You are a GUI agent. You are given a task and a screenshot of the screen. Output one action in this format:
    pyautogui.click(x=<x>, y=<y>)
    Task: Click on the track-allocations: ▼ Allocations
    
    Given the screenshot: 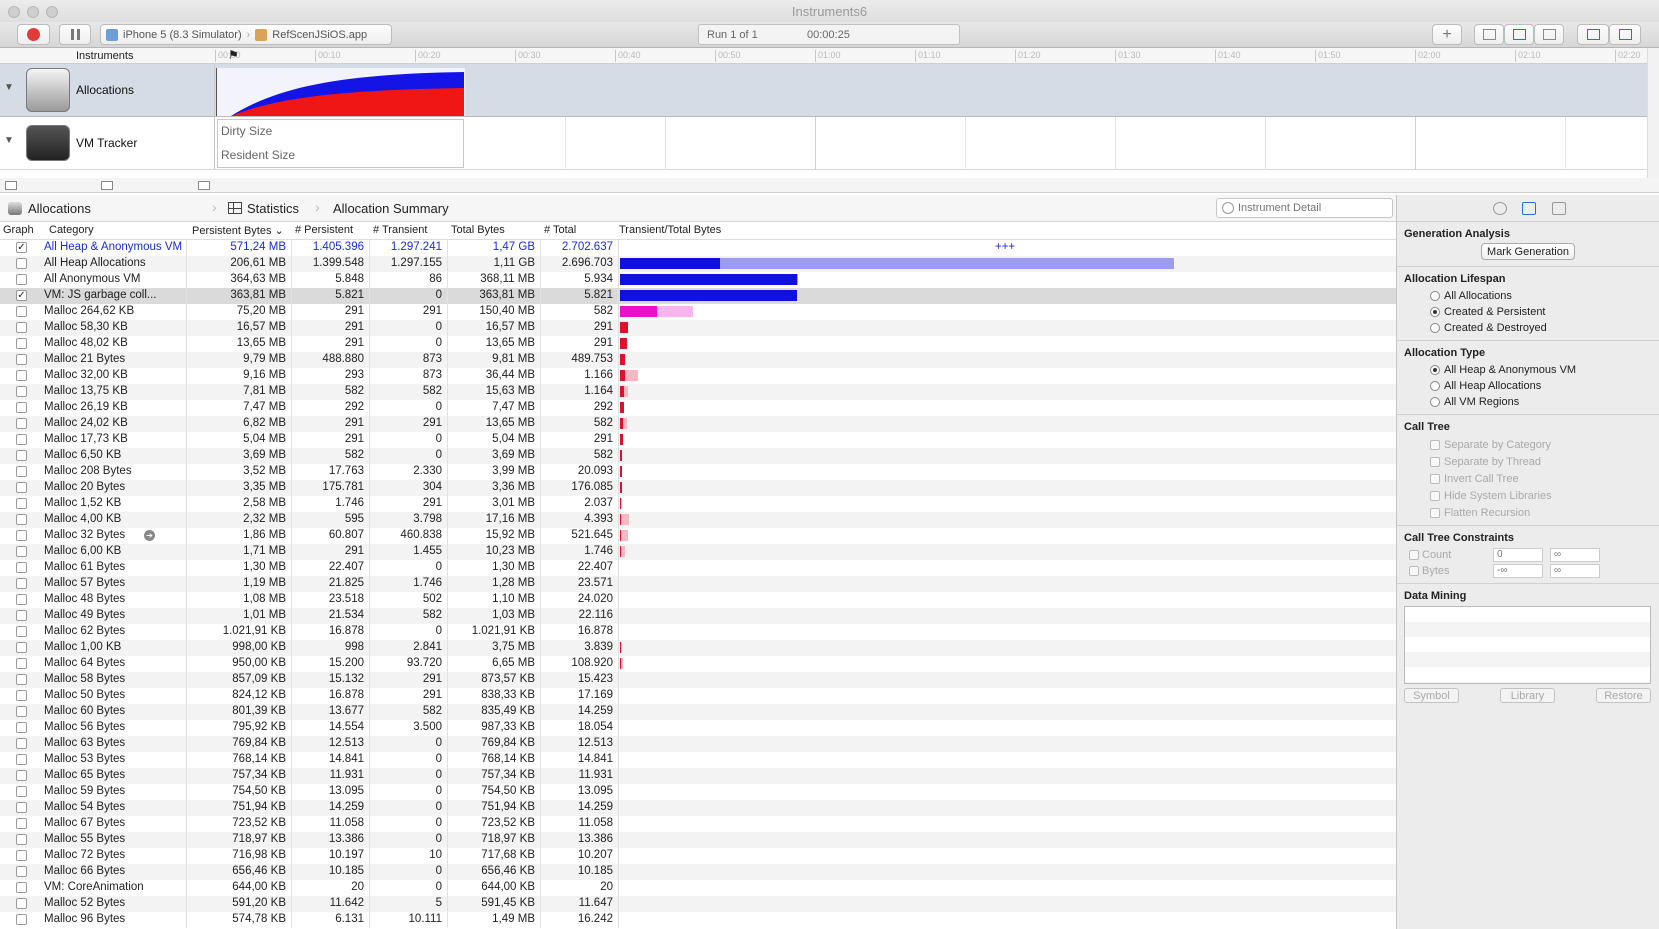 What is the action you would take?
    pyautogui.click(x=823, y=90)
    